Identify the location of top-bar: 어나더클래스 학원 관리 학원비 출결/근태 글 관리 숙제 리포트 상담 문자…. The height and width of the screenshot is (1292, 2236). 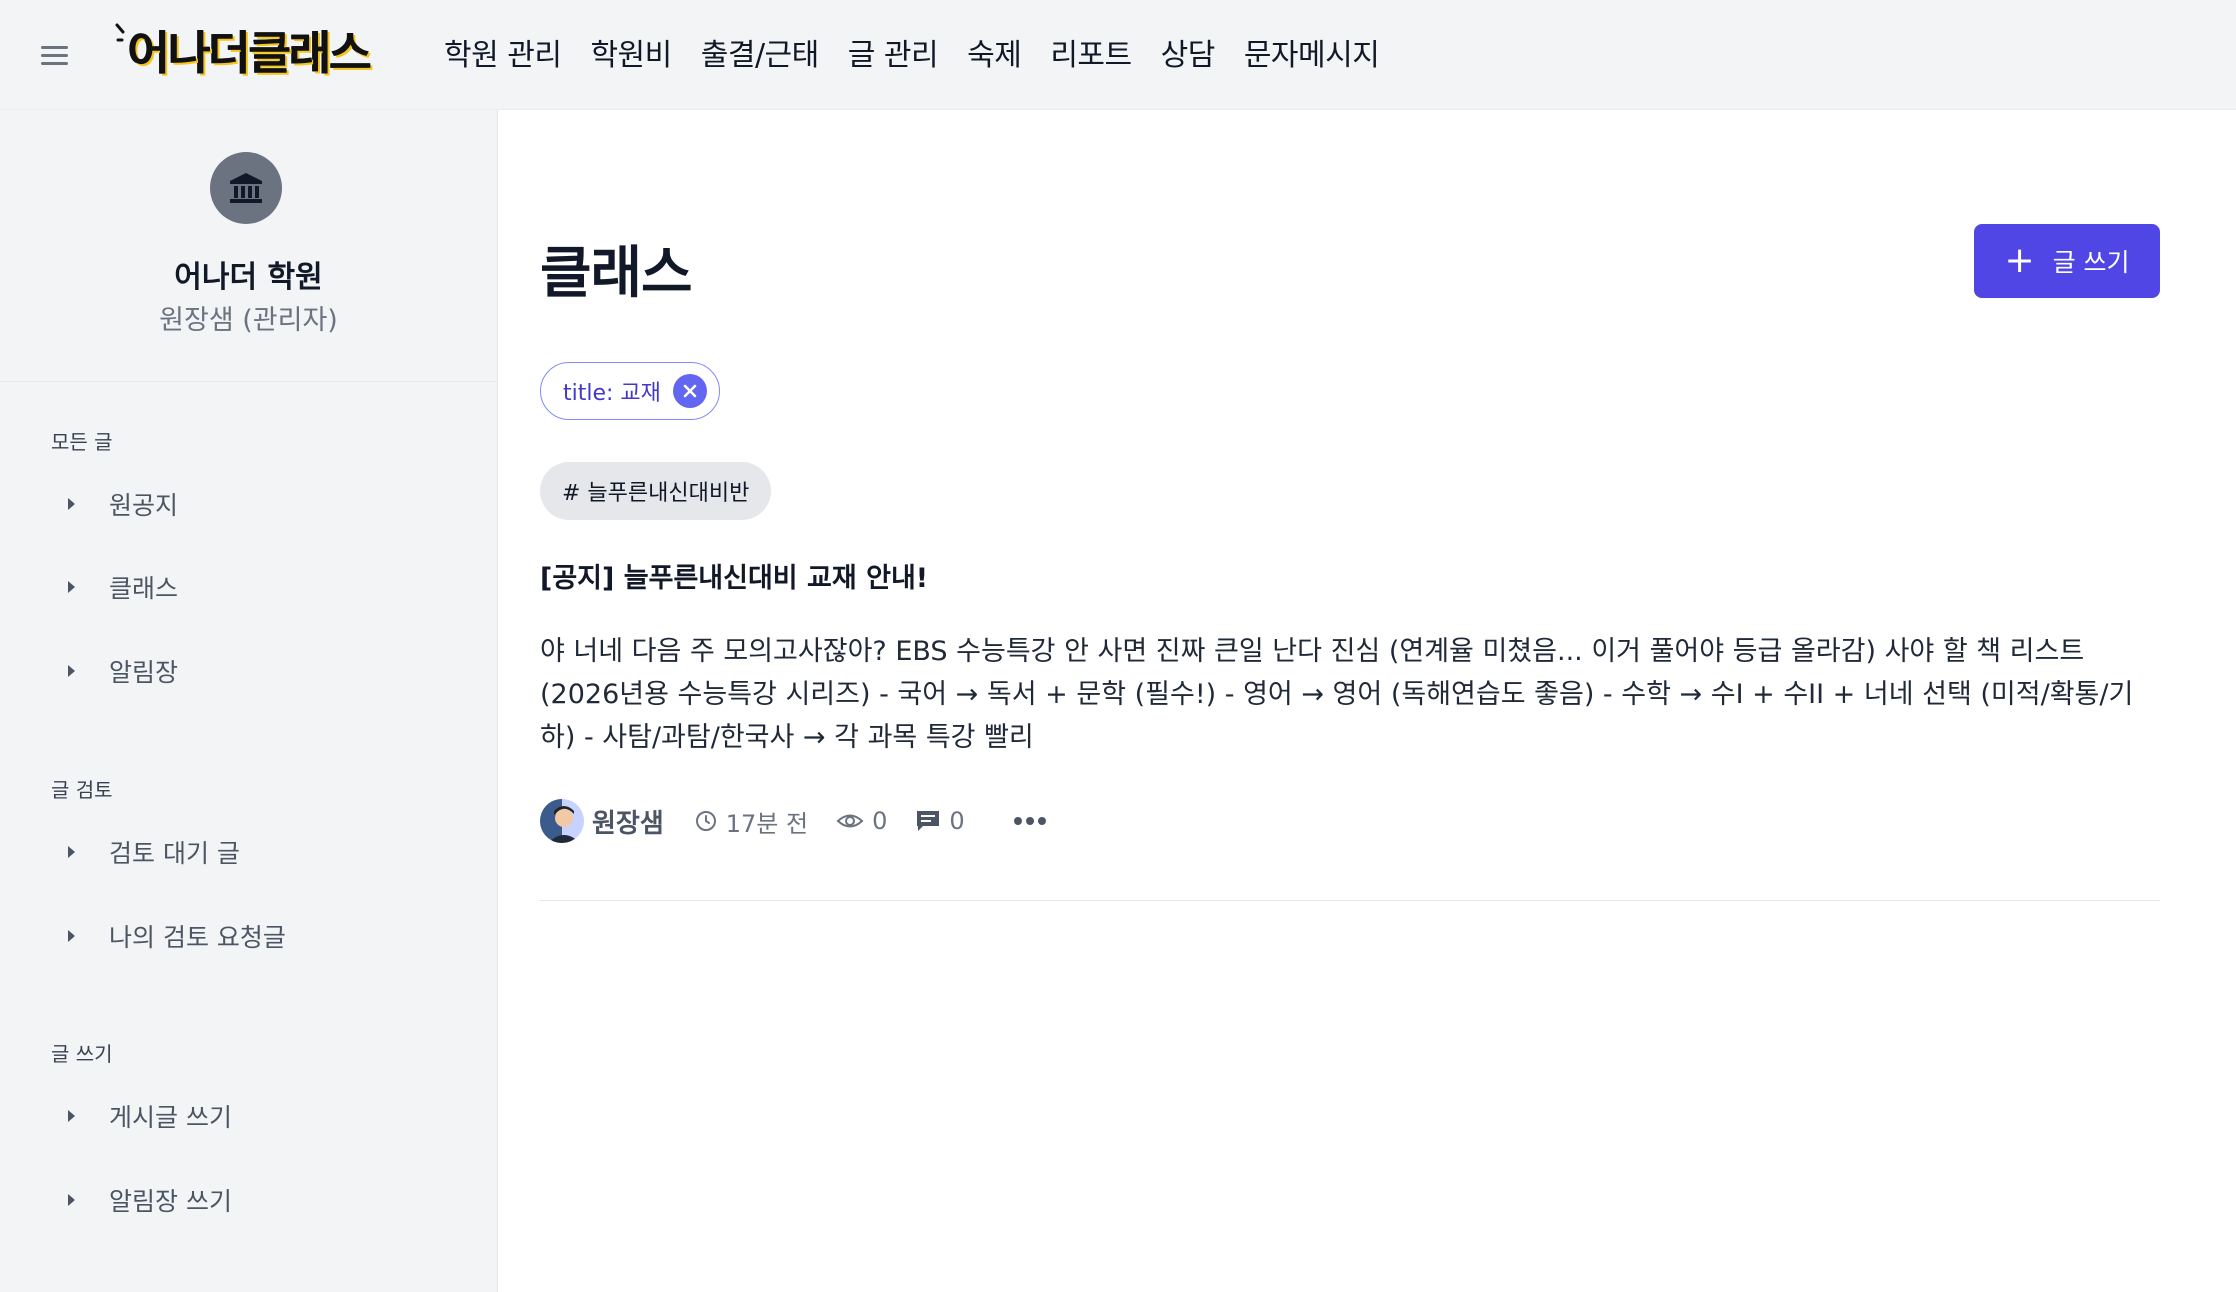
(1118, 55).